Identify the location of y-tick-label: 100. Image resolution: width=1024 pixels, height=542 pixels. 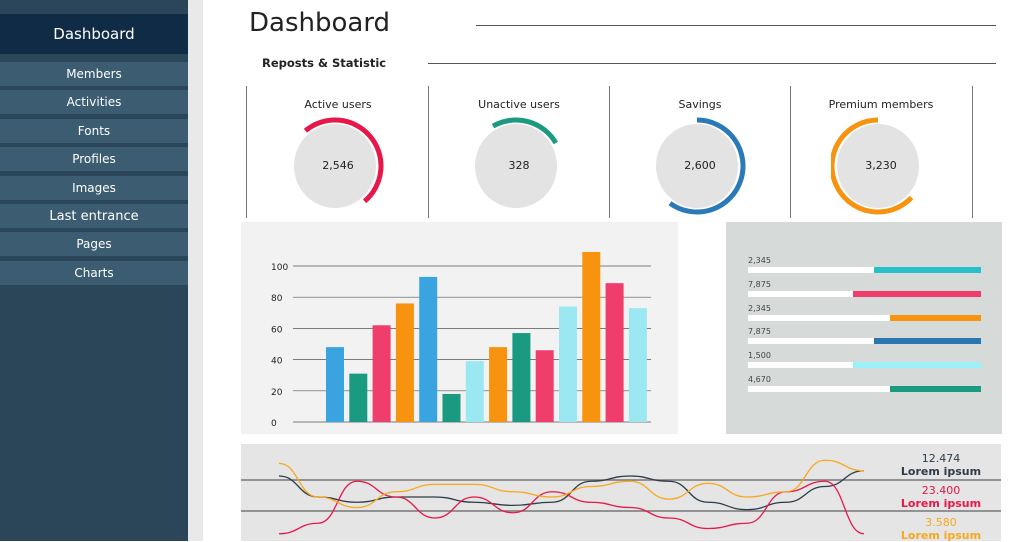
(279, 268).